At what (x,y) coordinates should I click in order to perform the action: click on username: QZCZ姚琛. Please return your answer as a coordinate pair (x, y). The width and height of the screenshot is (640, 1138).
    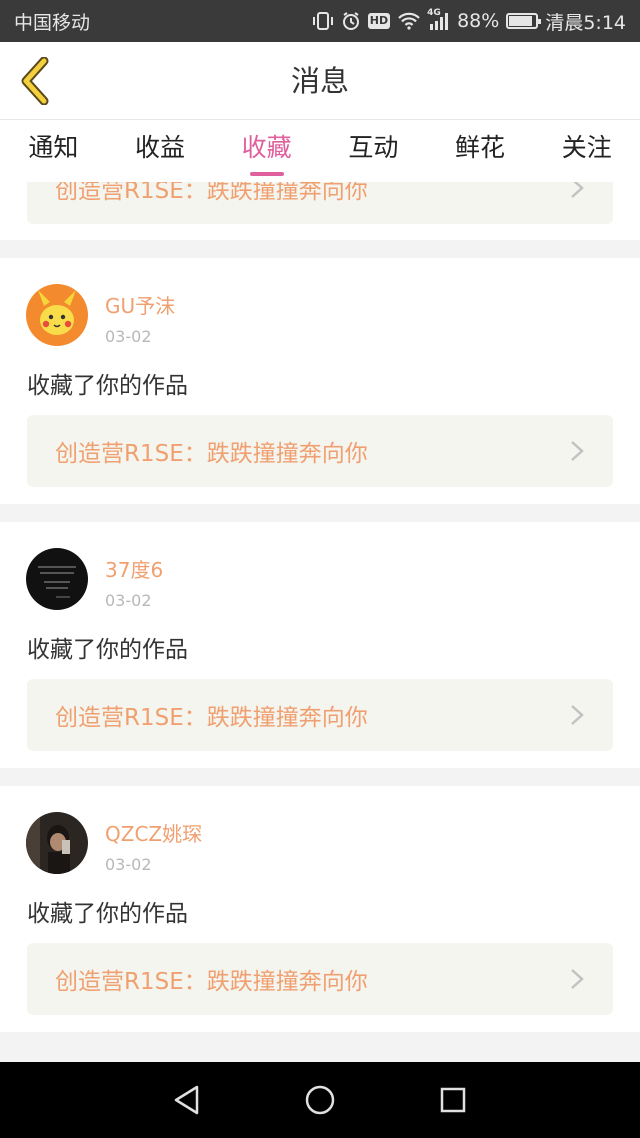
    Looking at the image, I should click on (153, 832).